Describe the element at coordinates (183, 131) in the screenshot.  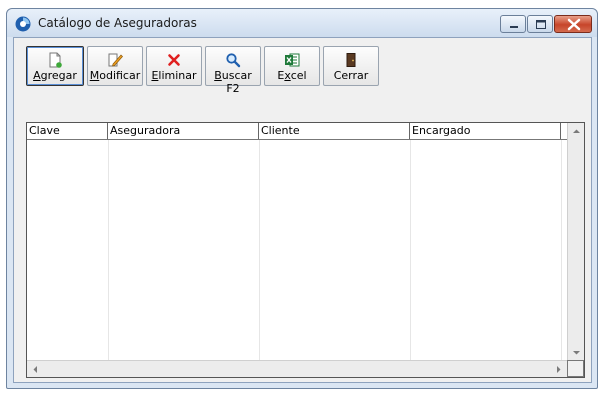
I see `column-header-aseguradora: Aseguradora` at that location.